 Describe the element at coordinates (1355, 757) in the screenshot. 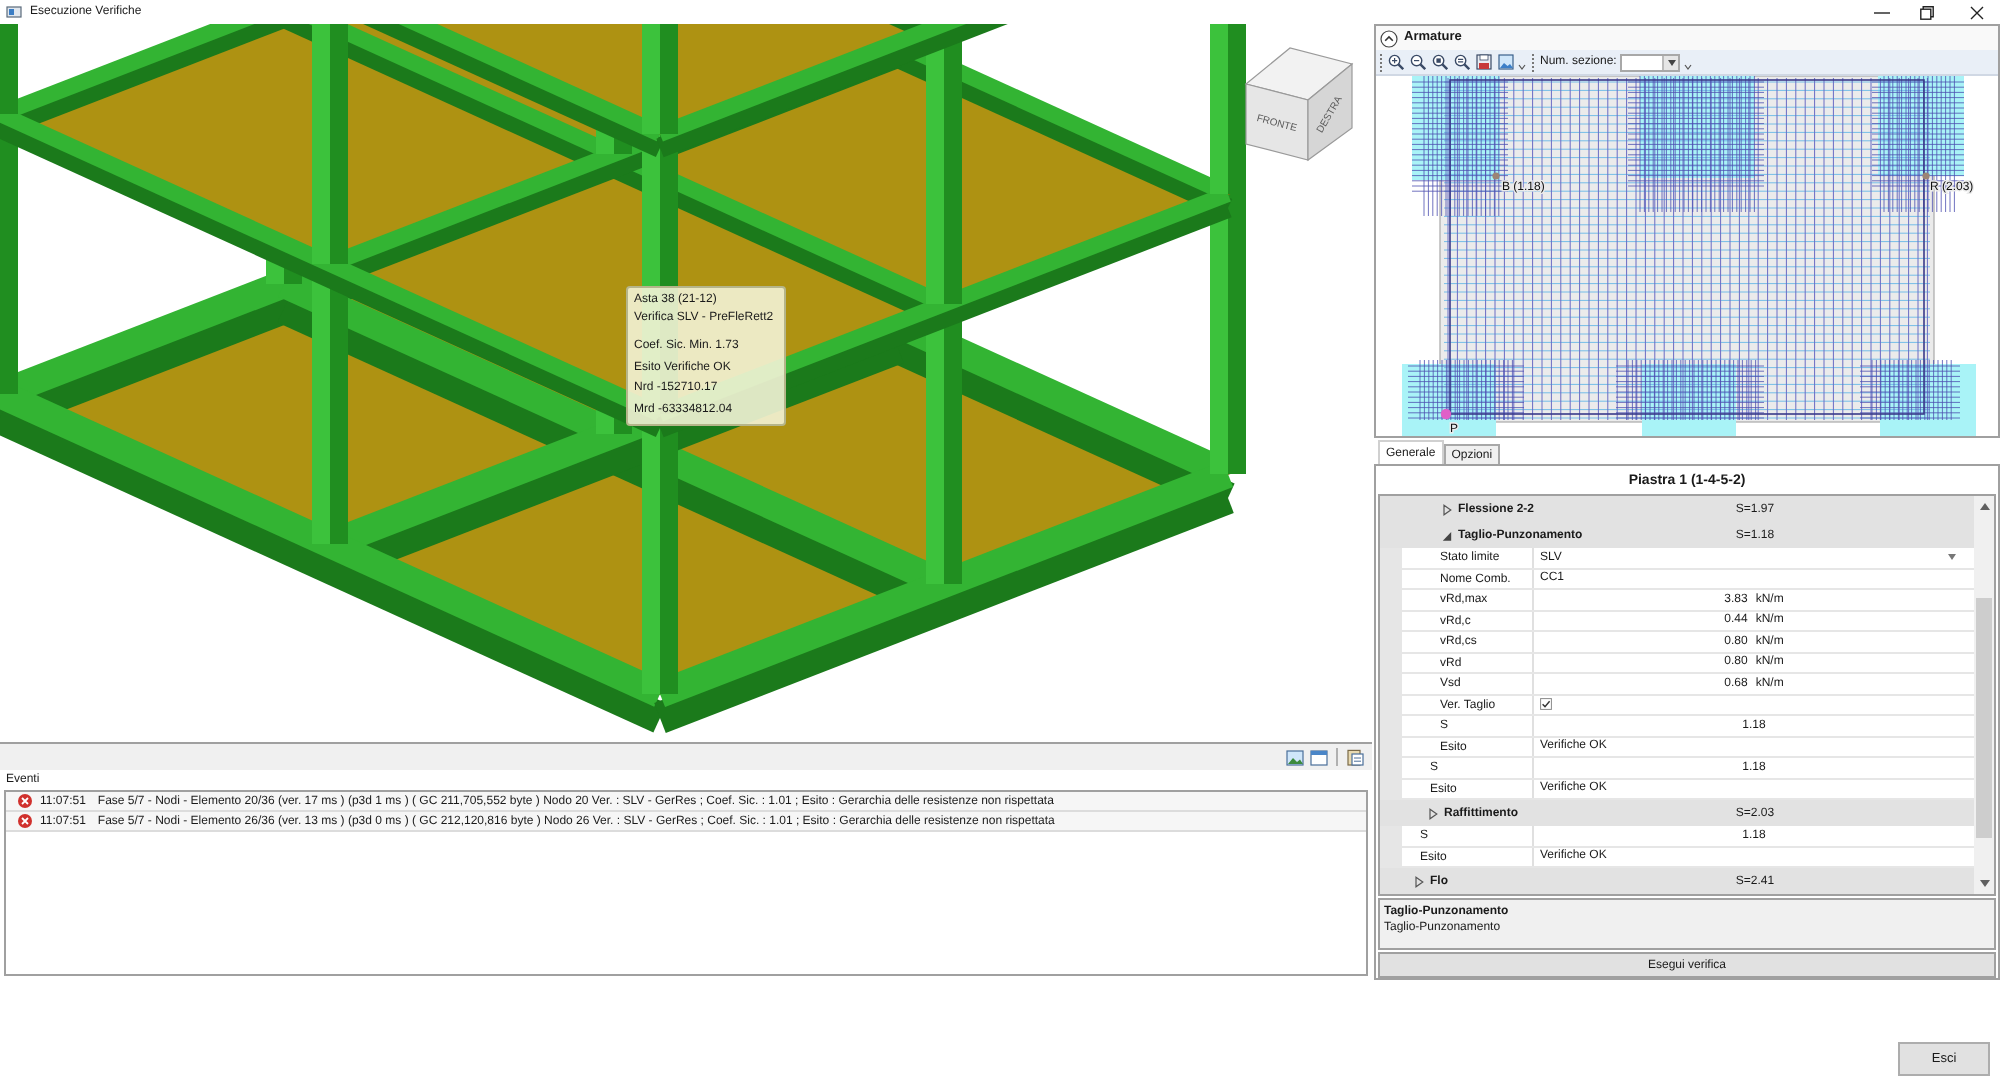

I see `clipboard-icon` at that location.